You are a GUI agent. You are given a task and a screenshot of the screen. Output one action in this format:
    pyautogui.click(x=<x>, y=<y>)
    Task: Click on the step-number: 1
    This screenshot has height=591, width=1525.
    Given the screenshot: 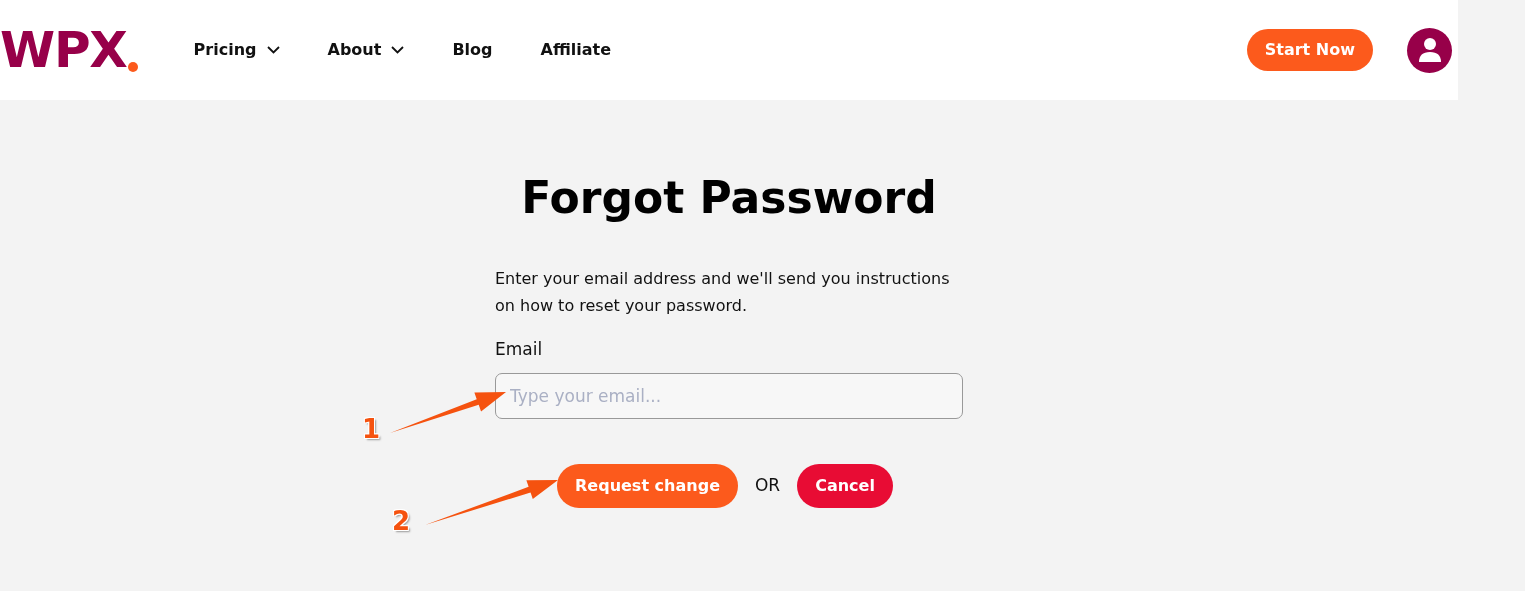 What is the action you would take?
    pyautogui.click(x=371, y=429)
    